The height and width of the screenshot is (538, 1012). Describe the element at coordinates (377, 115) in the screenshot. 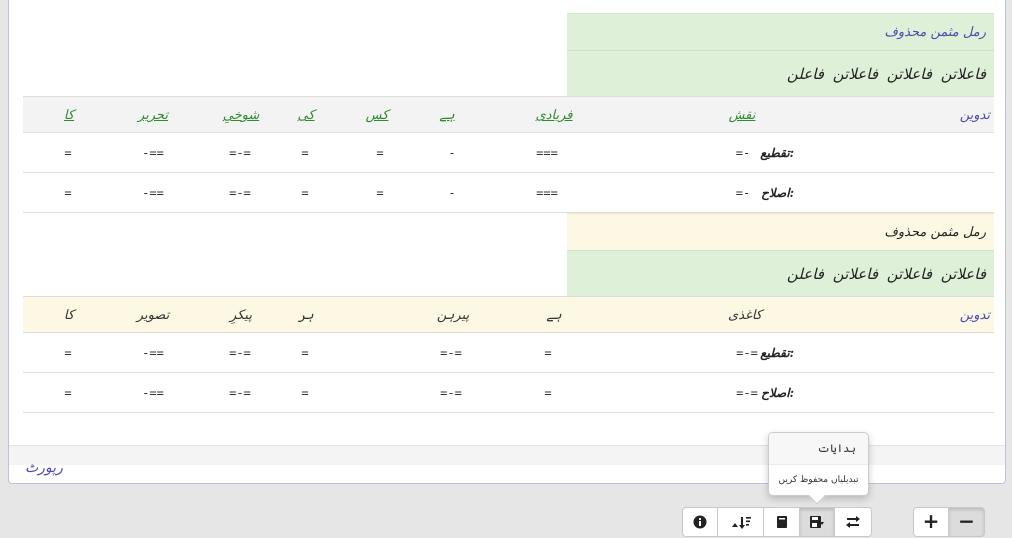

I see `word-link: کس` at that location.